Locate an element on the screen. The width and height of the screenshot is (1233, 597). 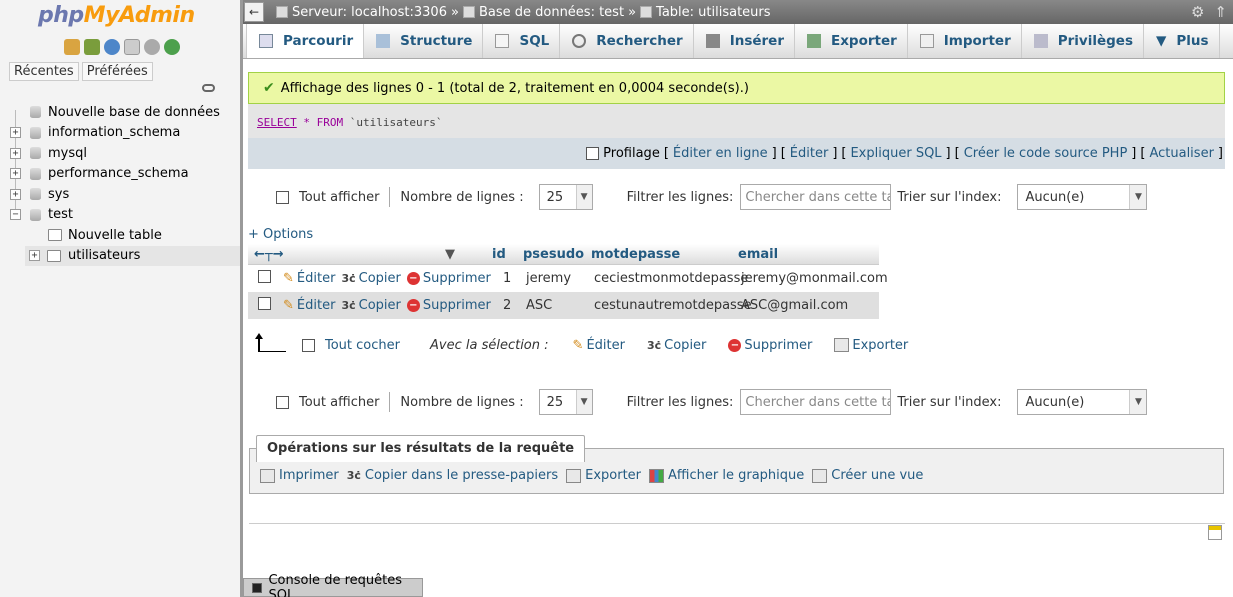
header-pseudo: psesudo is located at coordinates (553, 254).